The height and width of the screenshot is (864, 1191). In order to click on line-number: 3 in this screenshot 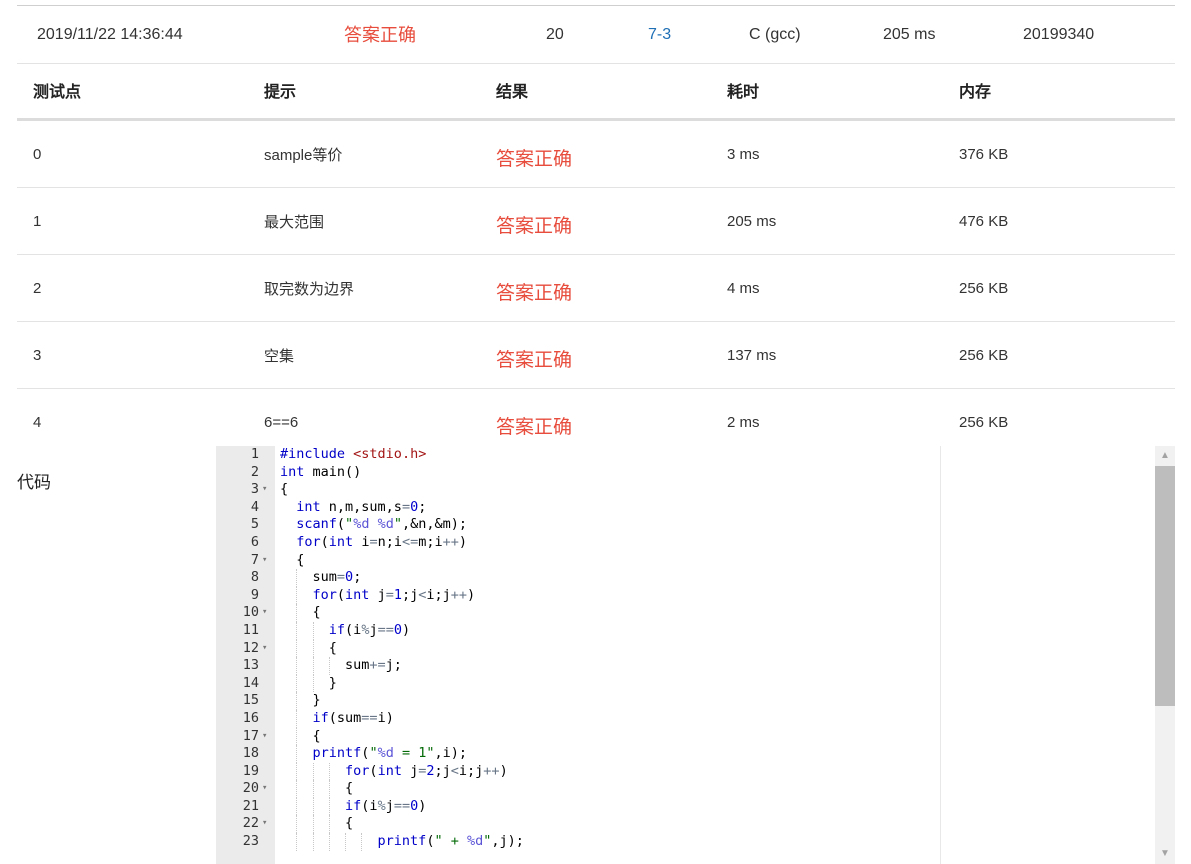, I will do `click(254, 489)`.